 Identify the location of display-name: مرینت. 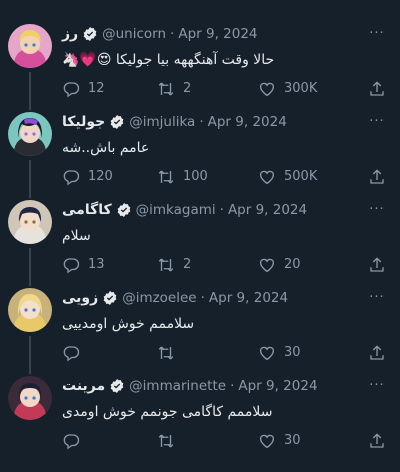
(83, 386).